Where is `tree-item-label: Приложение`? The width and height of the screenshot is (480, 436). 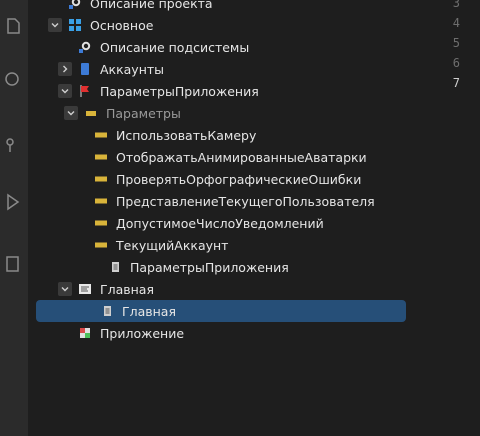
tree-item-label: Приложение is located at coordinates (142, 333).